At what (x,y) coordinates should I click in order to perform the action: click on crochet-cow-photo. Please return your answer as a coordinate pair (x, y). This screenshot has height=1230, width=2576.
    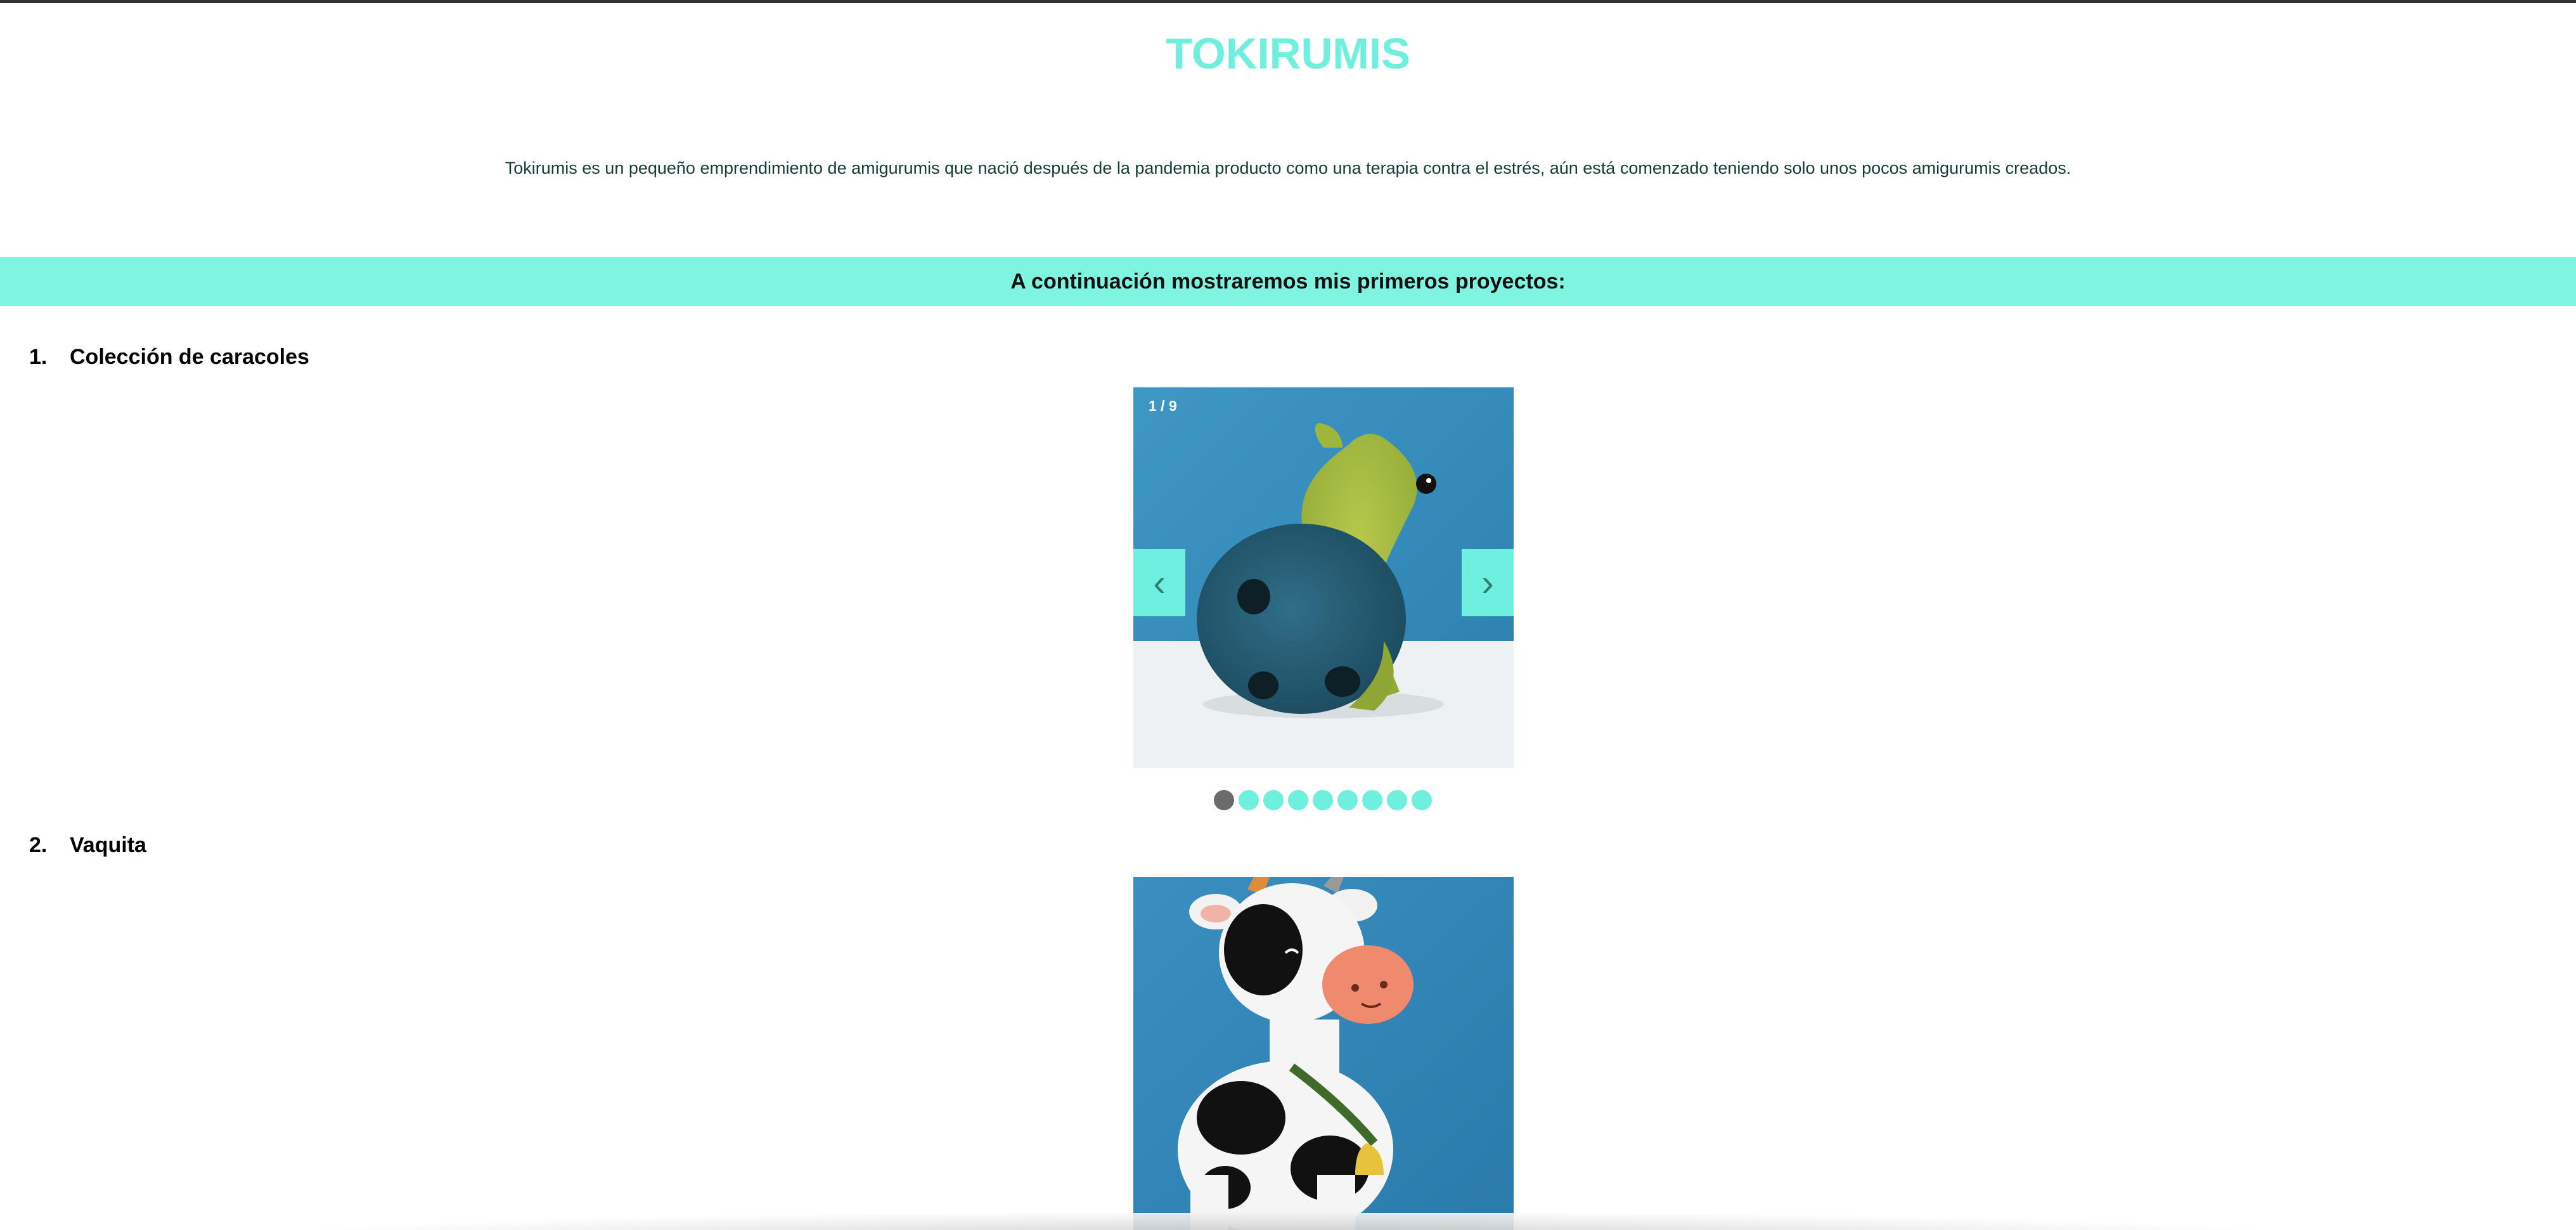
    Looking at the image, I should click on (1323, 1053).